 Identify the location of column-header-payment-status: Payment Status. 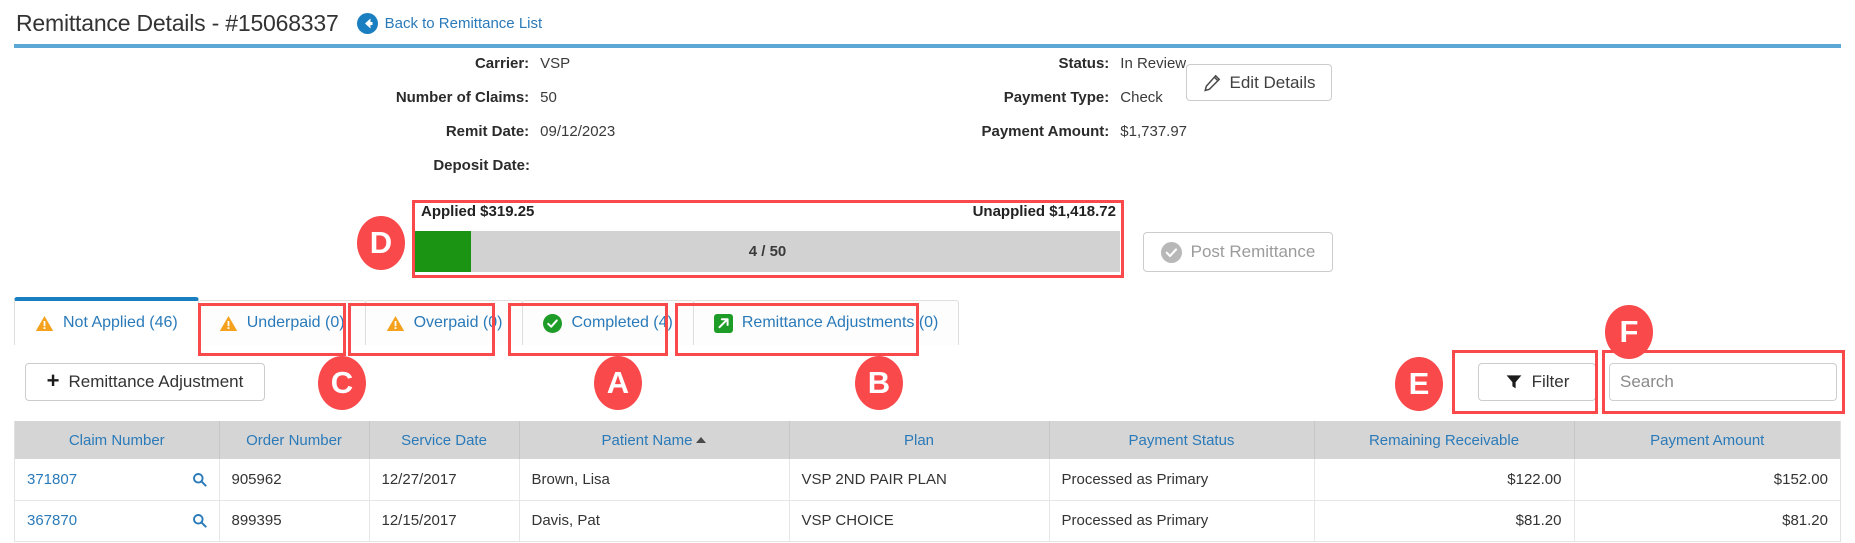
(1182, 440).